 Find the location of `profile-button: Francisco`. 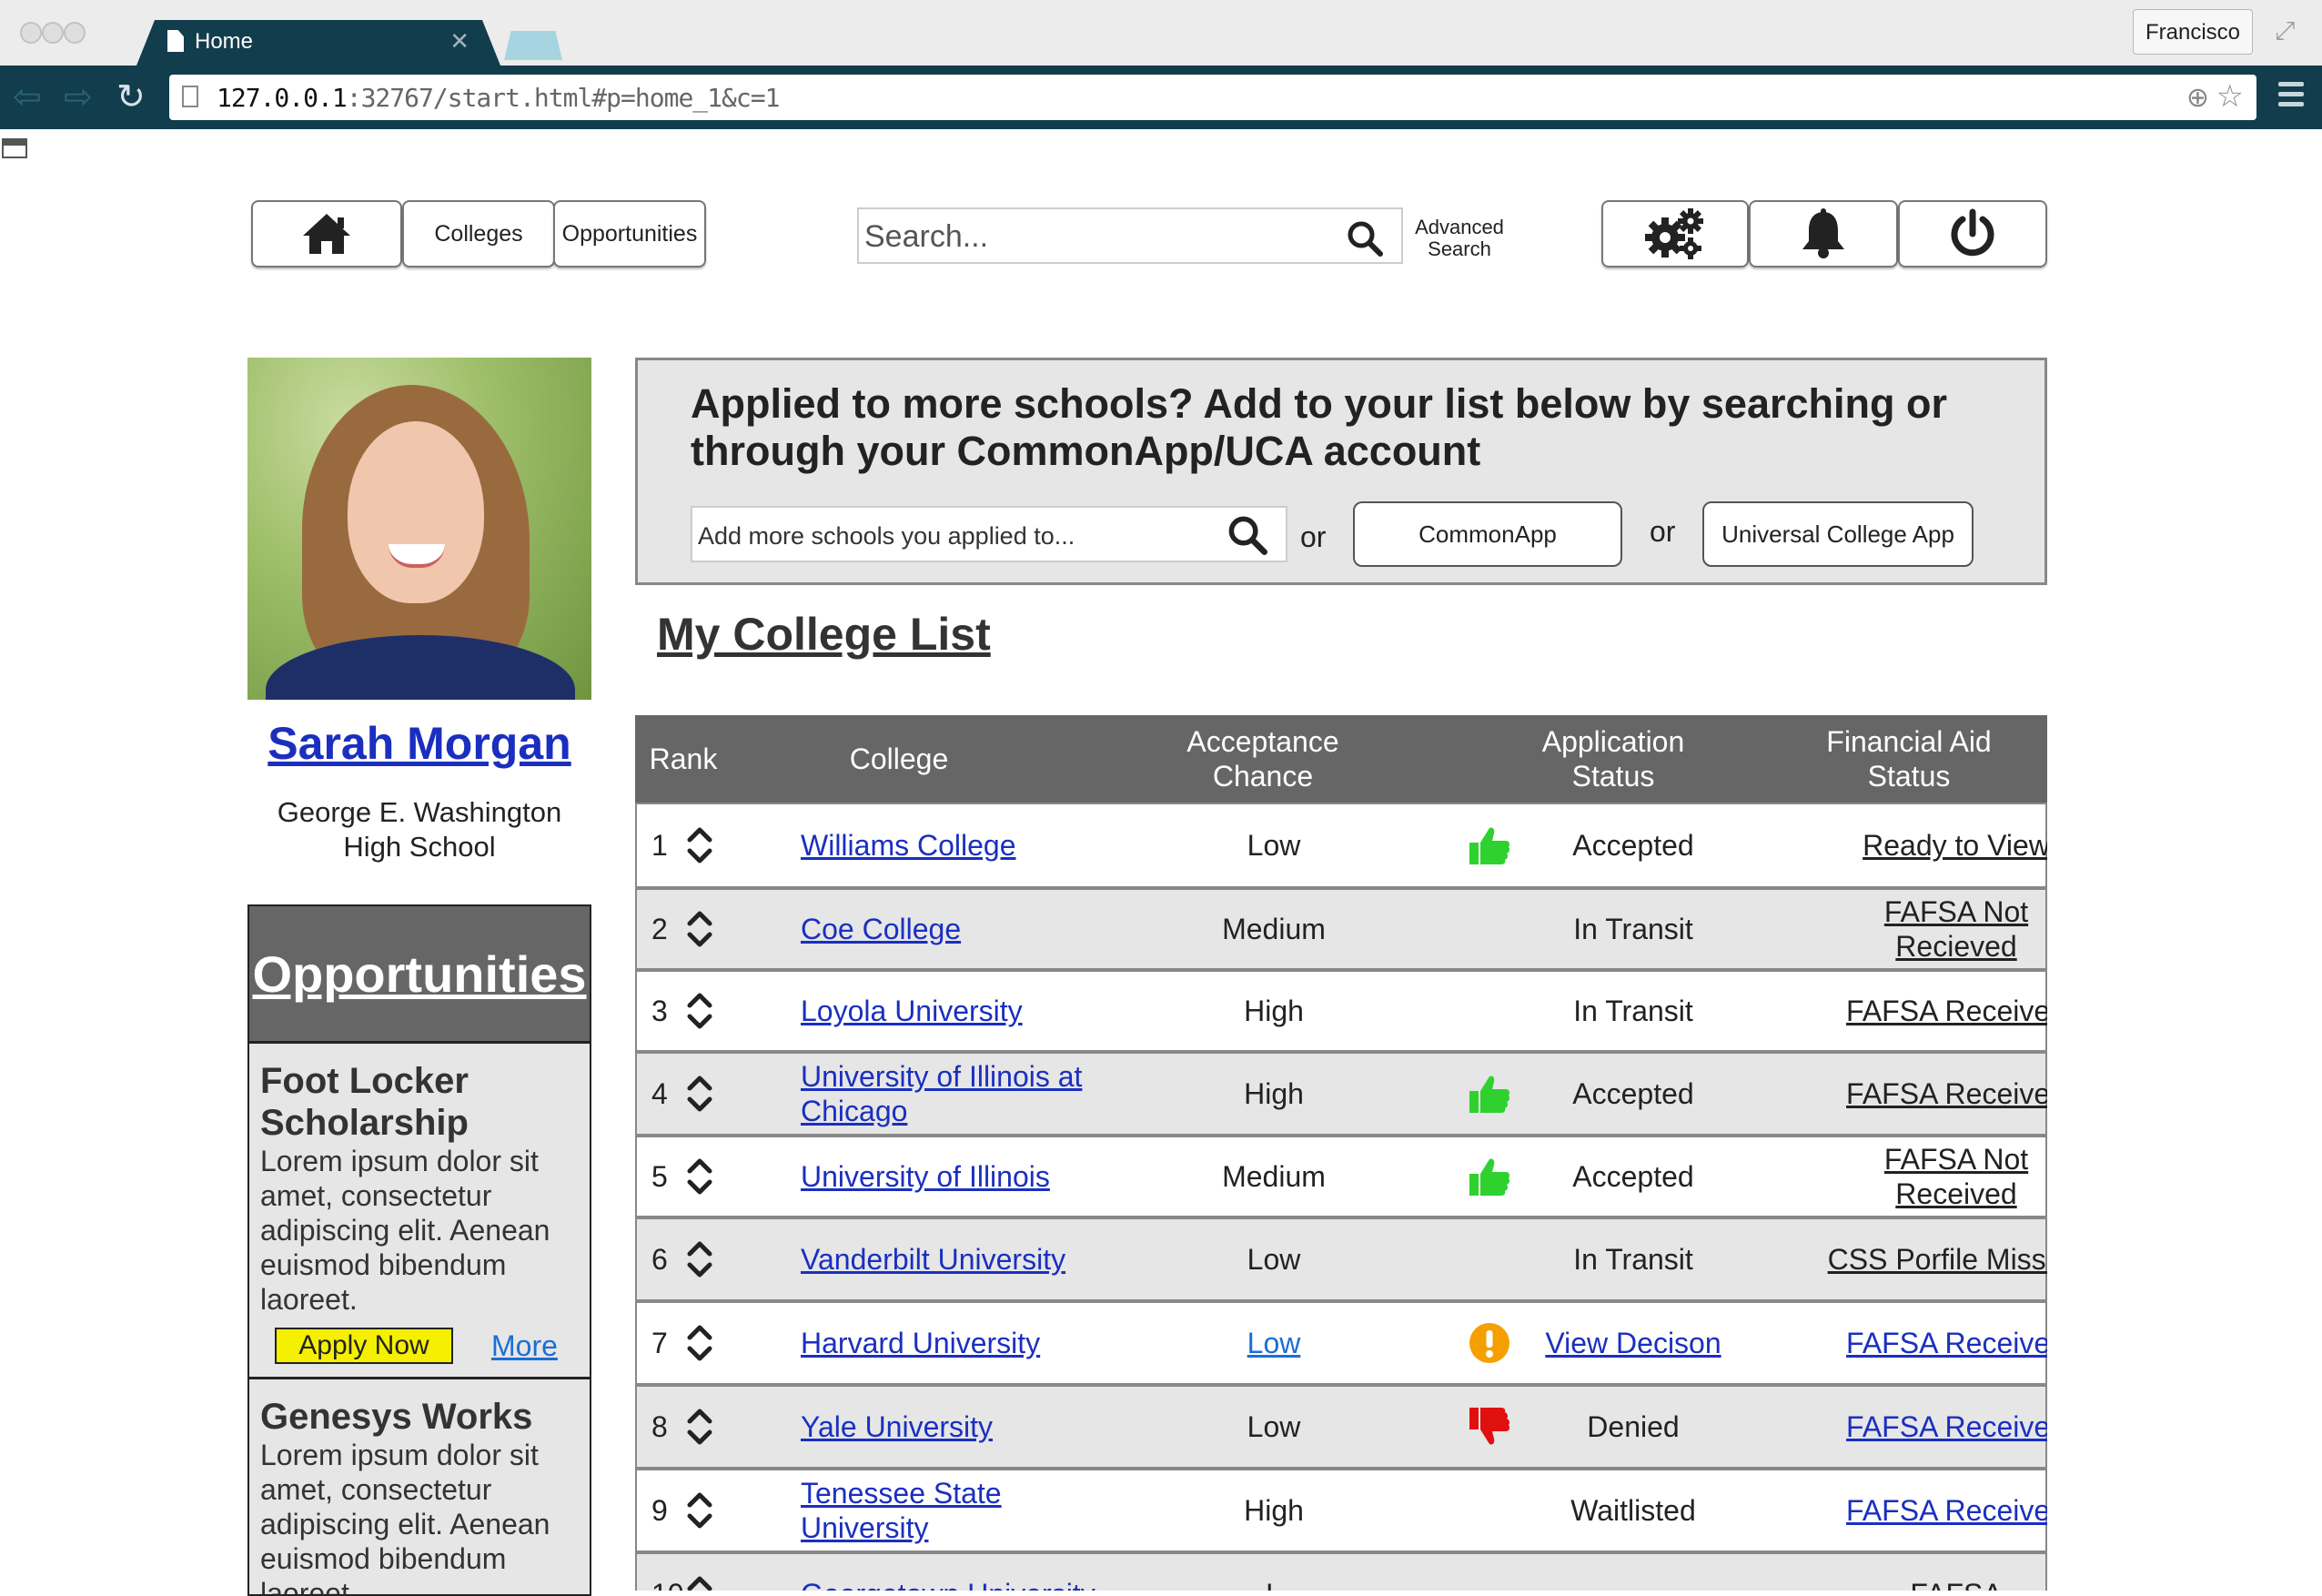

profile-button: Francisco is located at coordinates (2193, 32).